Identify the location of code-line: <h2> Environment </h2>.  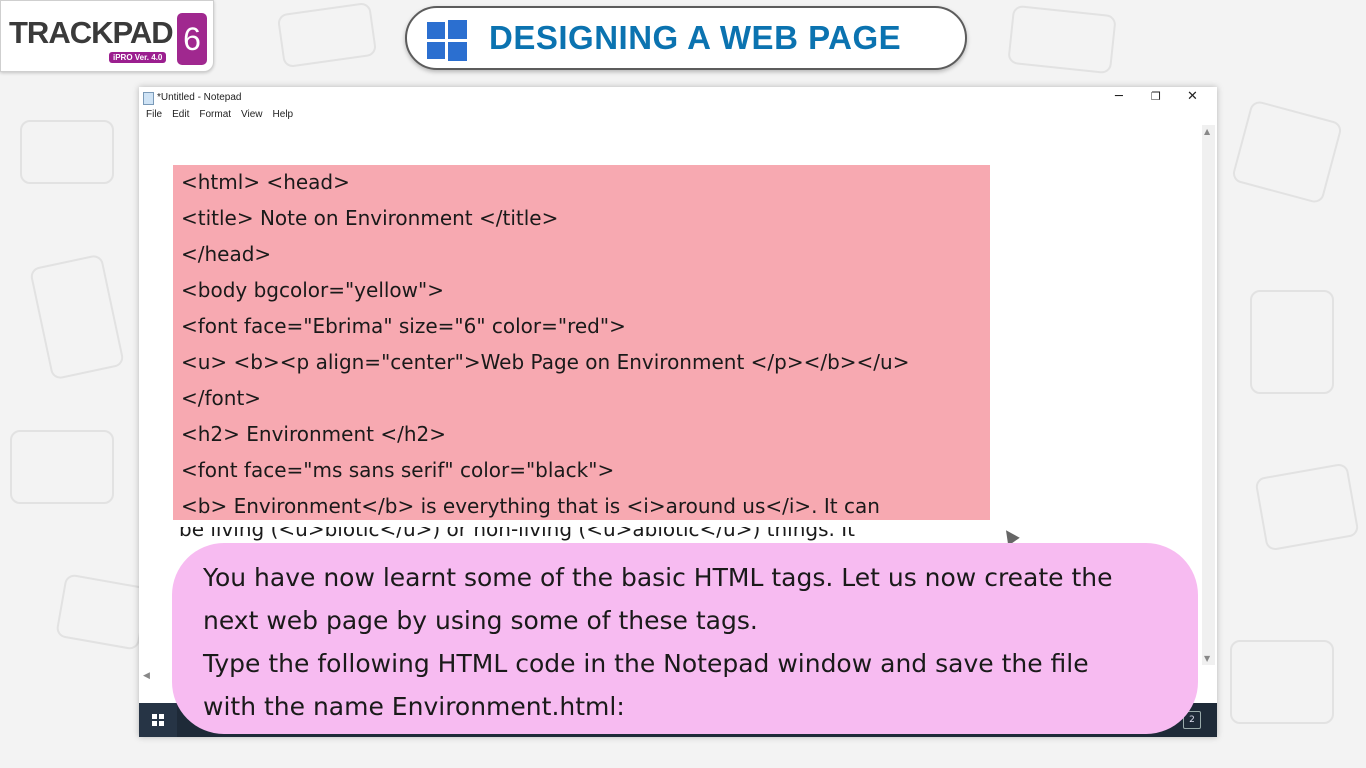
(313, 434).